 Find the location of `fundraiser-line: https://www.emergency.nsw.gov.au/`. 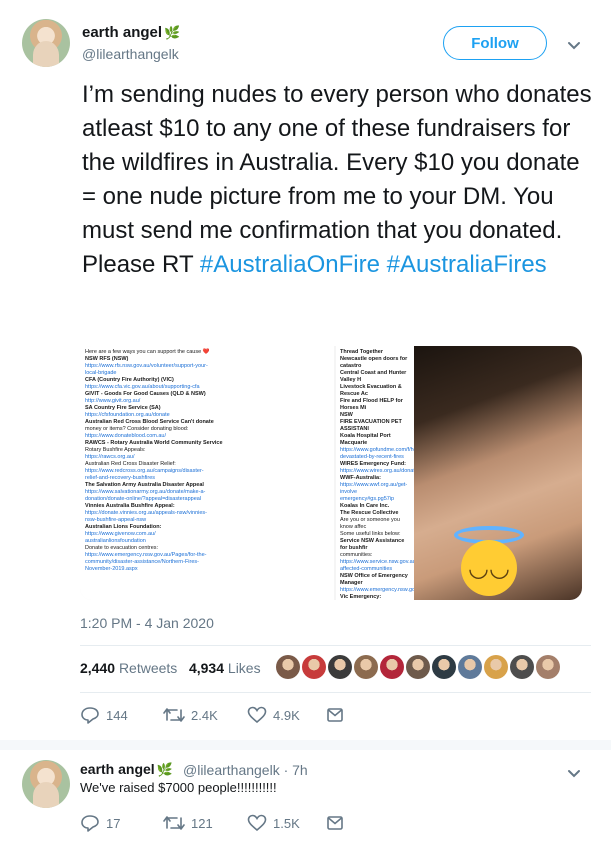

fundraiser-line: https://www.emergency.nsw.gov.au/ is located at coordinates (377, 590).